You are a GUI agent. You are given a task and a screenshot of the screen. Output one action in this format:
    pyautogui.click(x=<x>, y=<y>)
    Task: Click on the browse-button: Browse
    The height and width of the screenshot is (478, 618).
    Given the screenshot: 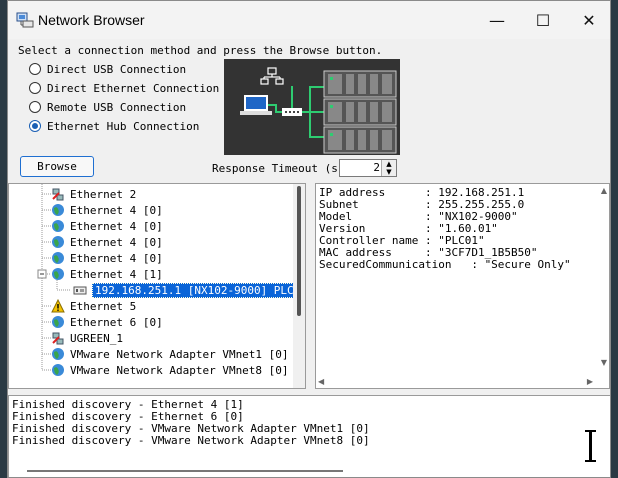 What is the action you would take?
    pyautogui.click(x=57, y=166)
    